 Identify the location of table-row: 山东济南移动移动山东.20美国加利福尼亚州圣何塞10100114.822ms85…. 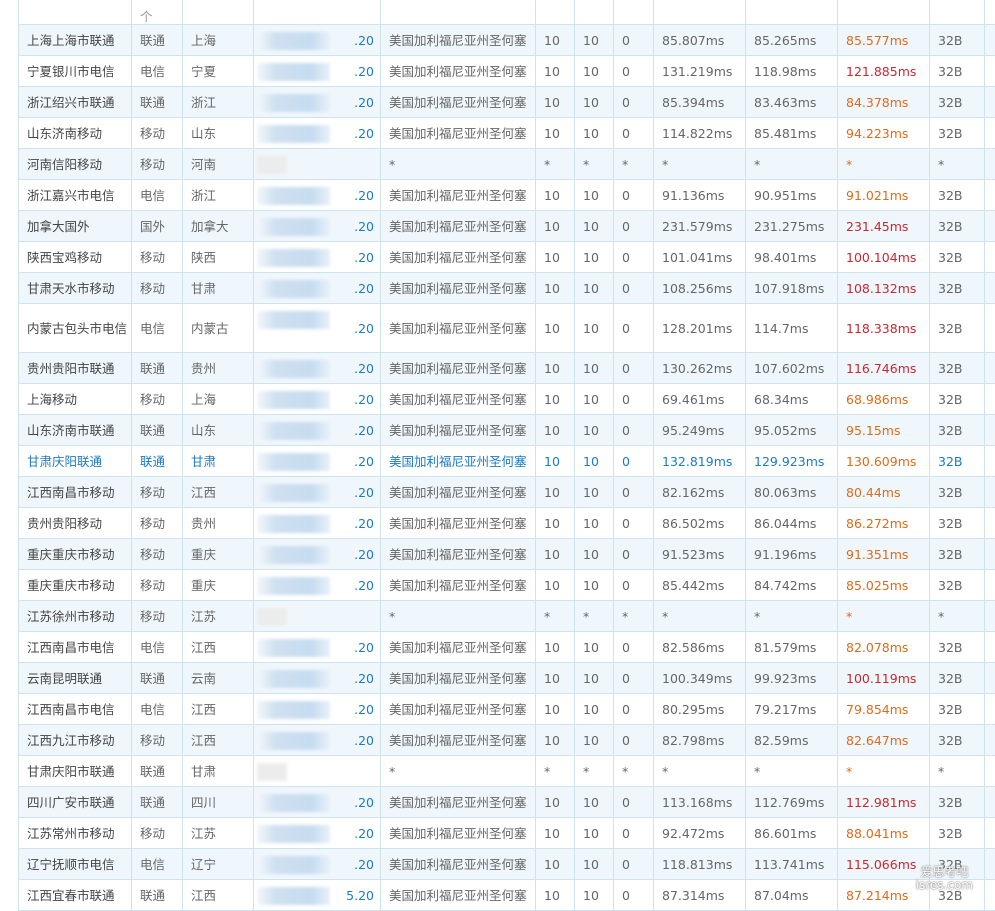
(507, 133).